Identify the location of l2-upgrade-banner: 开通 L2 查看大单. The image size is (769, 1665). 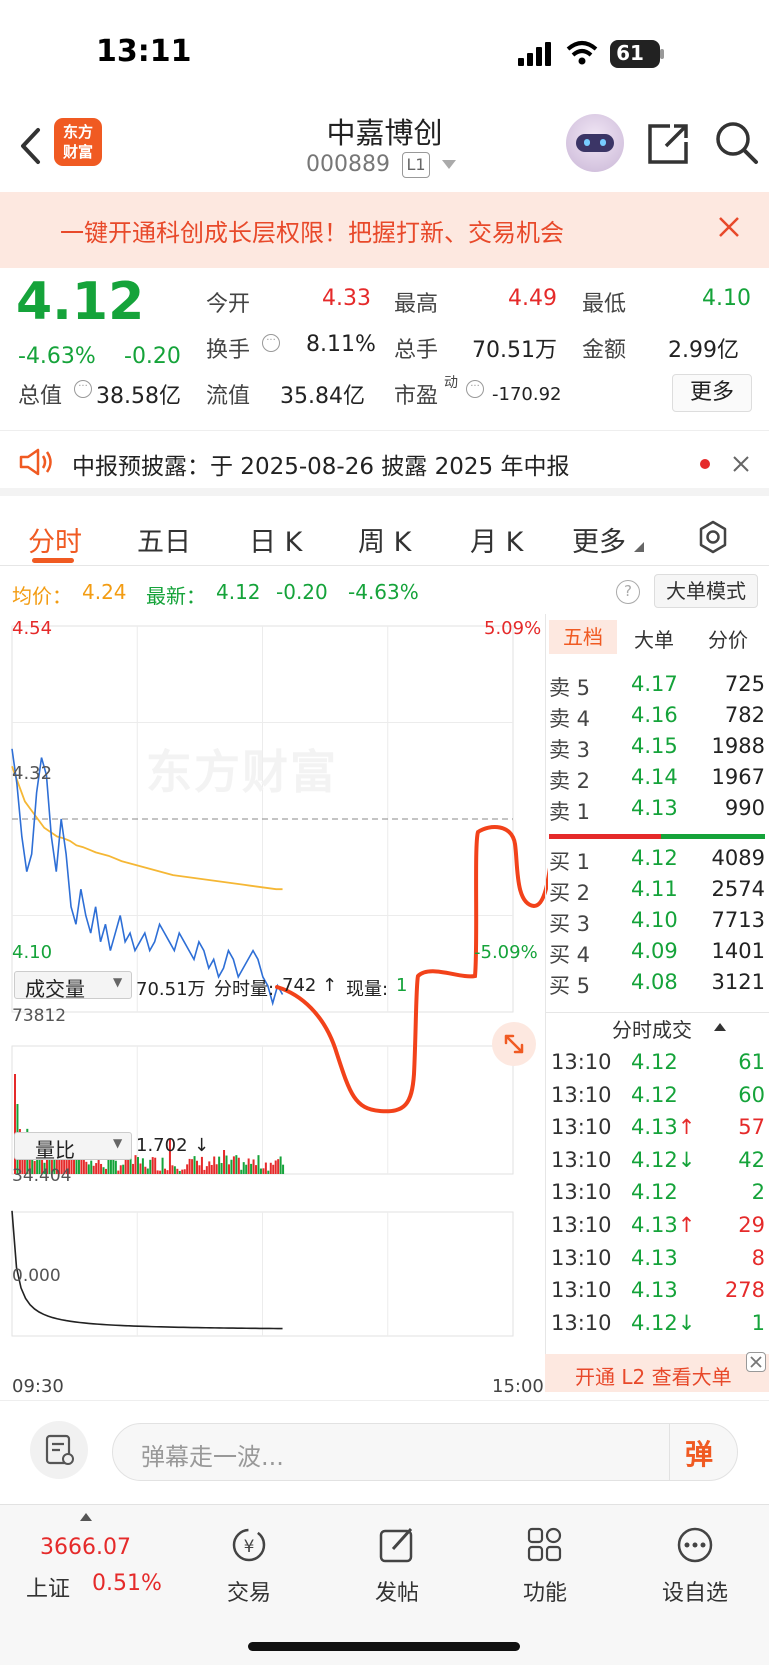
(657, 1373).